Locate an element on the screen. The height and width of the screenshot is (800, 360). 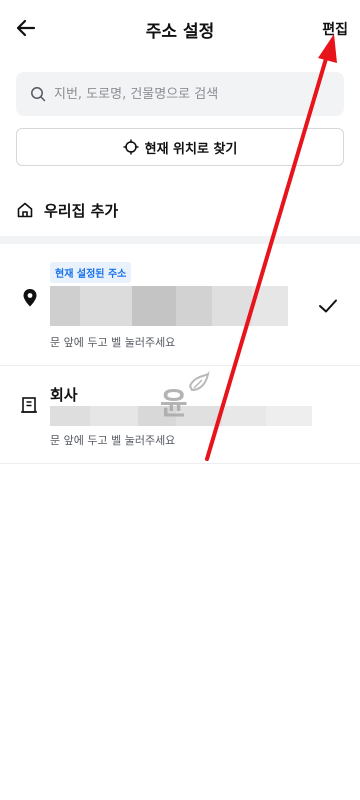
address-text-redacted is located at coordinates (169, 306).